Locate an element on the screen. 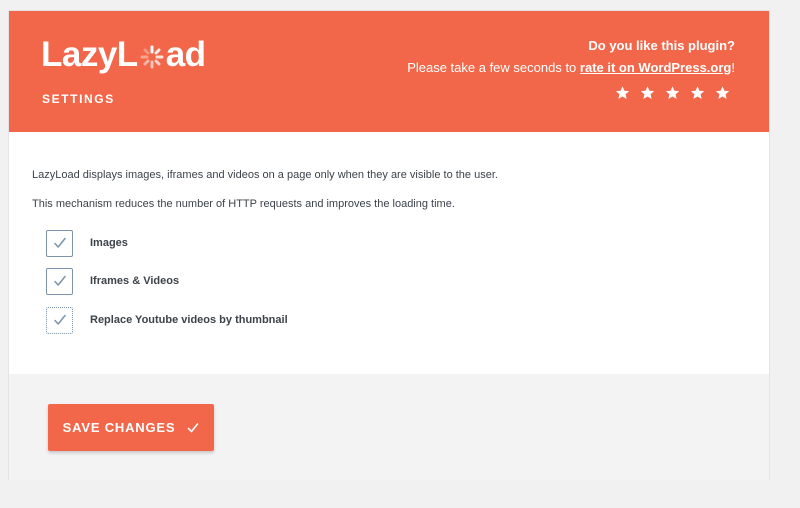 This screenshot has height=508, width=800. promo-title: Do you like this plugin? is located at coordinates (661, 45).